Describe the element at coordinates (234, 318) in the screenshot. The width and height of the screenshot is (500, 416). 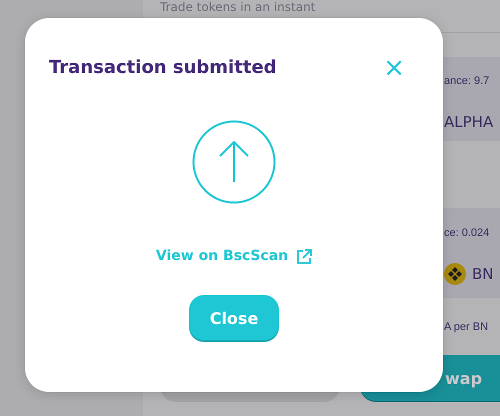
I see `close-button: Close` at that location.